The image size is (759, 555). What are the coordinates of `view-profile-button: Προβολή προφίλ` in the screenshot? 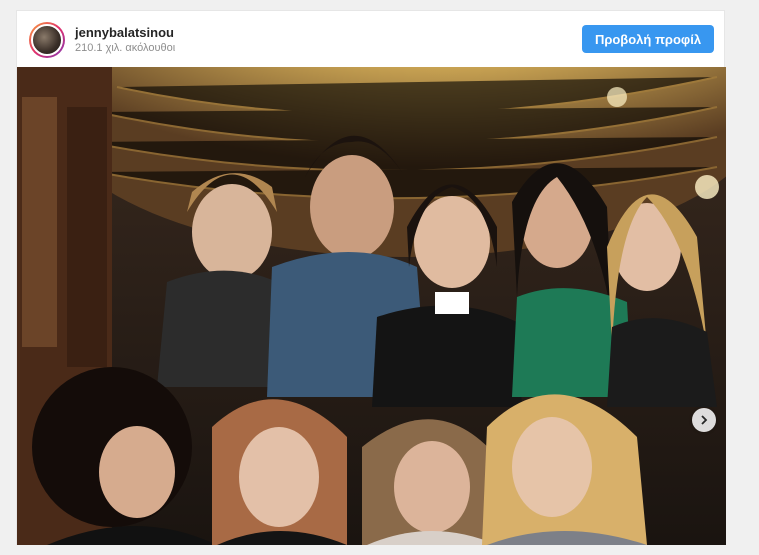 It's located at (648, 39).